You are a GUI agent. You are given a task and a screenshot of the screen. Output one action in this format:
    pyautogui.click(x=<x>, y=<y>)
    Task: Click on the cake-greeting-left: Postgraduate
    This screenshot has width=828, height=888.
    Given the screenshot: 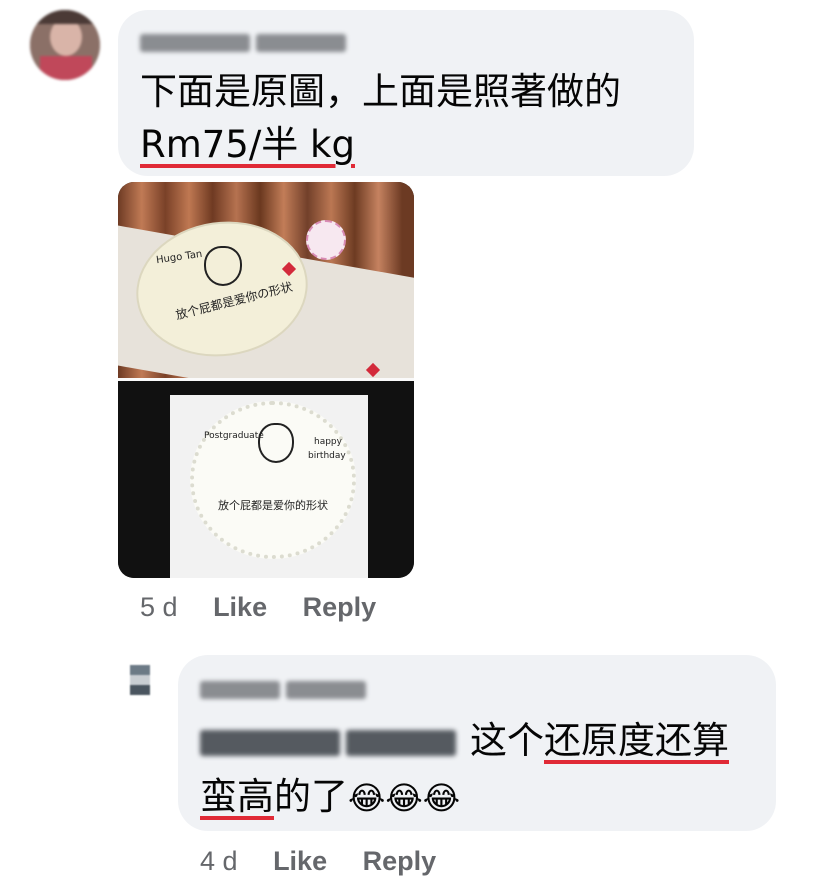 What is the action you would take?
    pyautogui.click(x=234, y=436)
    